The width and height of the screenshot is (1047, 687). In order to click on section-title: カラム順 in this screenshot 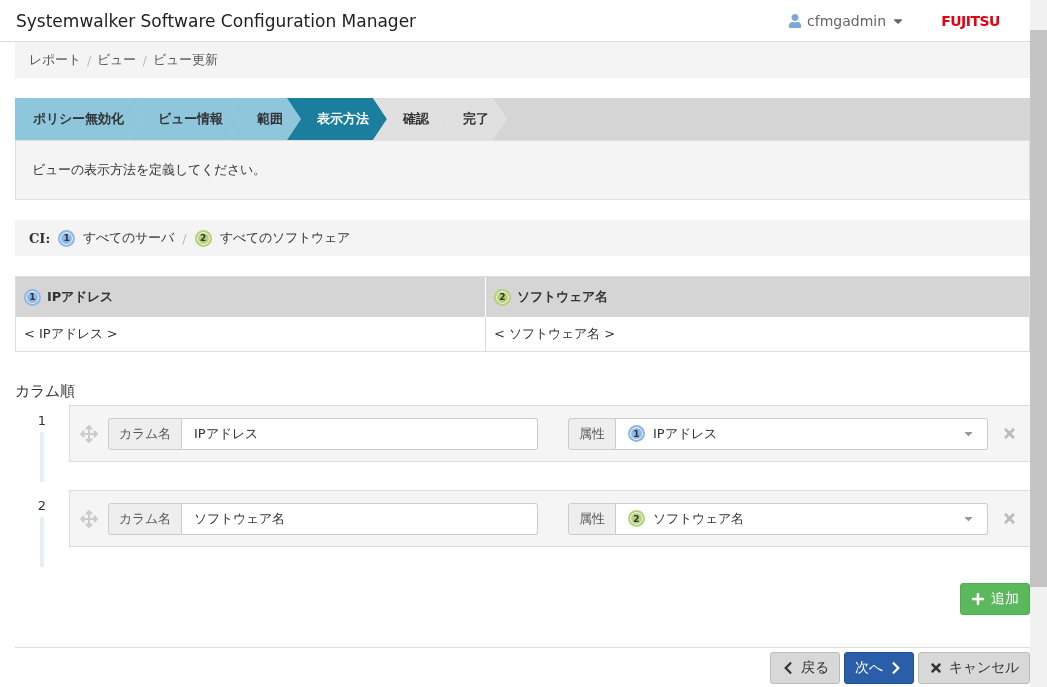, I will do `click(45, 391)`.